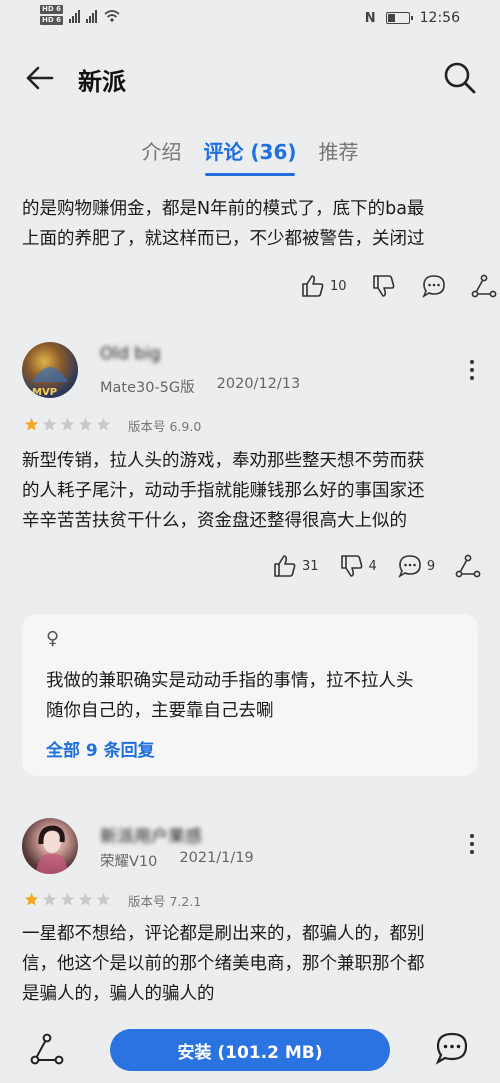  Describe the element at coordinates (147, 388) in the screenshot. I see `device-name: Mate30-5G版` at that location.